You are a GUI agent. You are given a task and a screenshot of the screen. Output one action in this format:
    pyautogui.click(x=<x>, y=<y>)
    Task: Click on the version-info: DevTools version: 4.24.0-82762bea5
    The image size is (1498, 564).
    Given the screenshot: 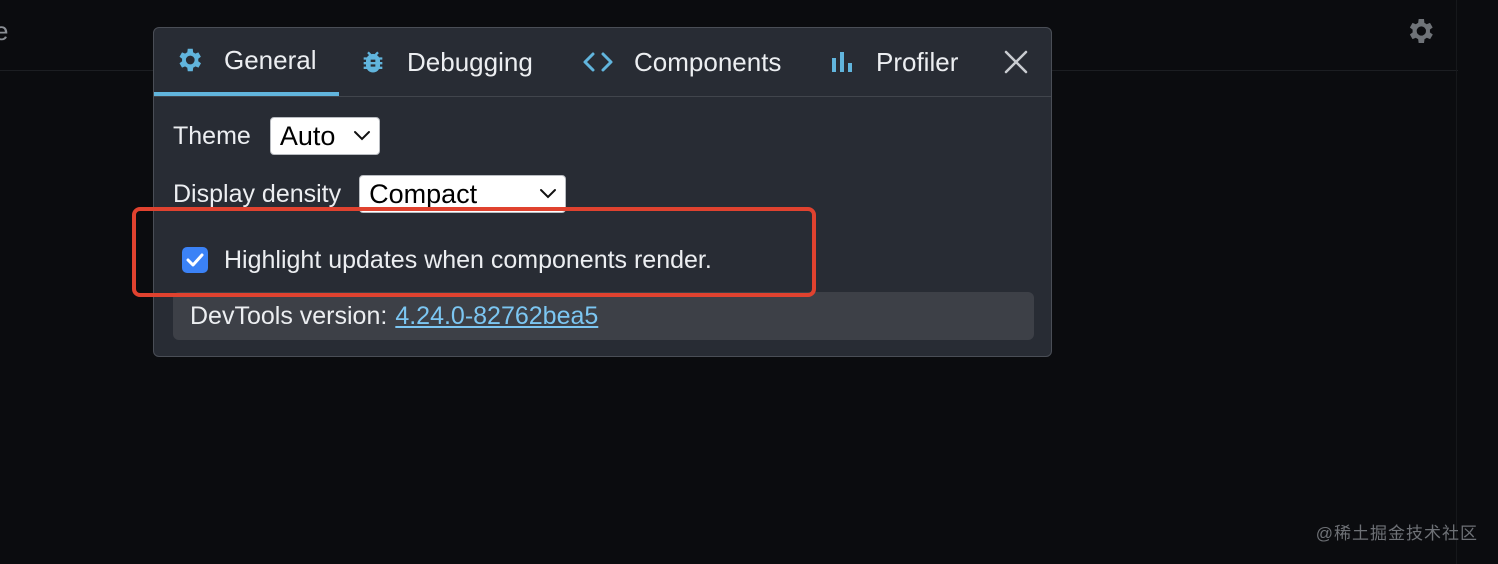 What is the action you would take?
    pyautogui.click(x=603, y=316)
    